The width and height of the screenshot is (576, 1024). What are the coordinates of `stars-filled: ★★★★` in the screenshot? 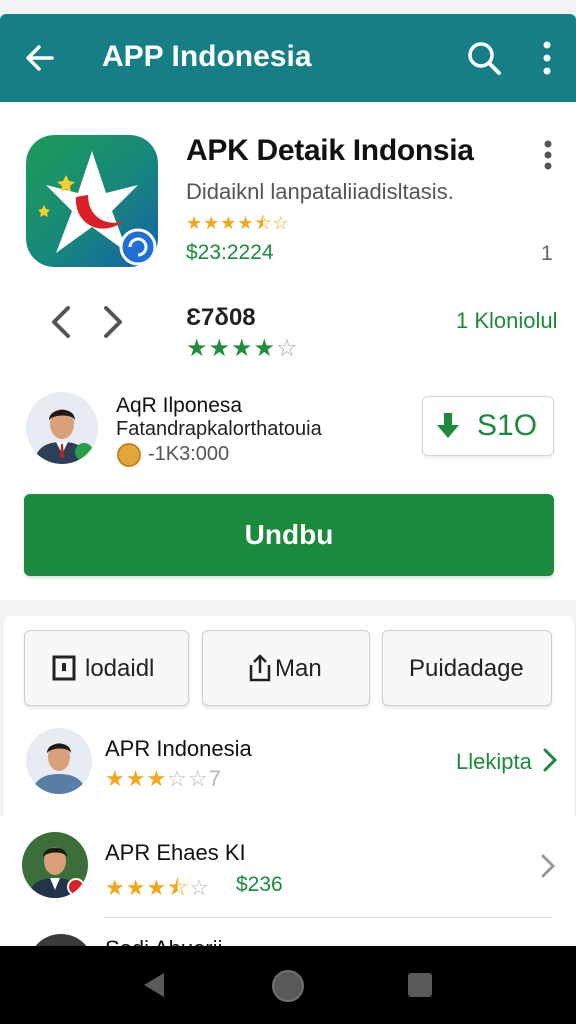 It's located at (231, 348).